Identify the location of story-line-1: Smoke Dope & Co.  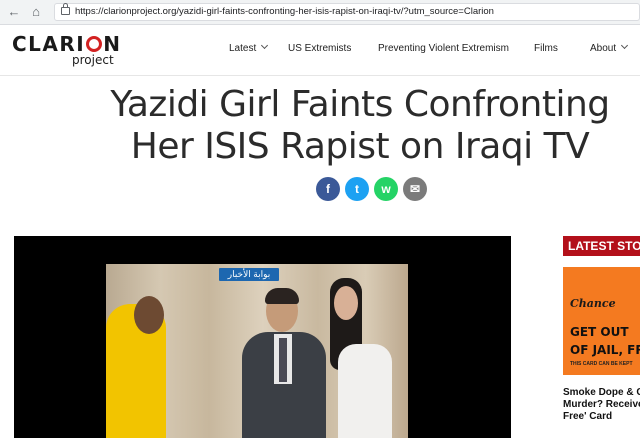
(601, 392).